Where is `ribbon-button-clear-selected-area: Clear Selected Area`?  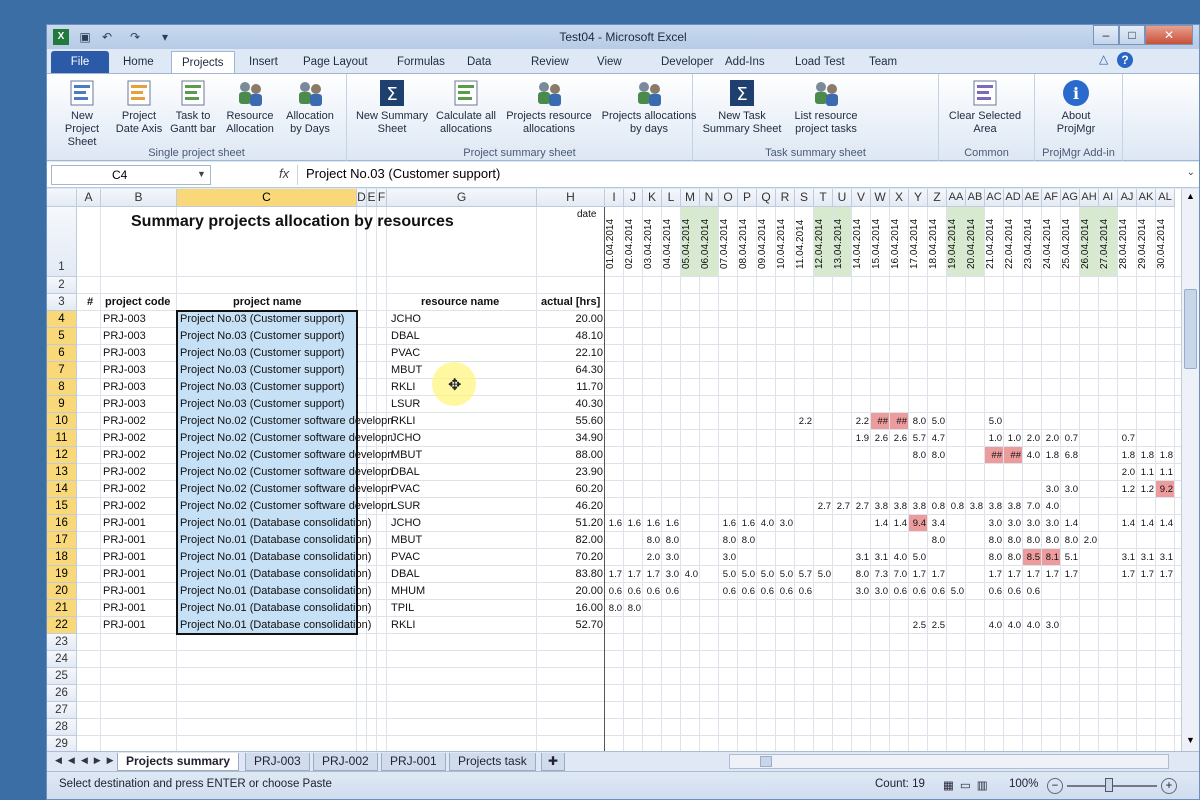 ribbon-button-clear-selected-area: Clear Selected Area is located at coordinates (985, 107).